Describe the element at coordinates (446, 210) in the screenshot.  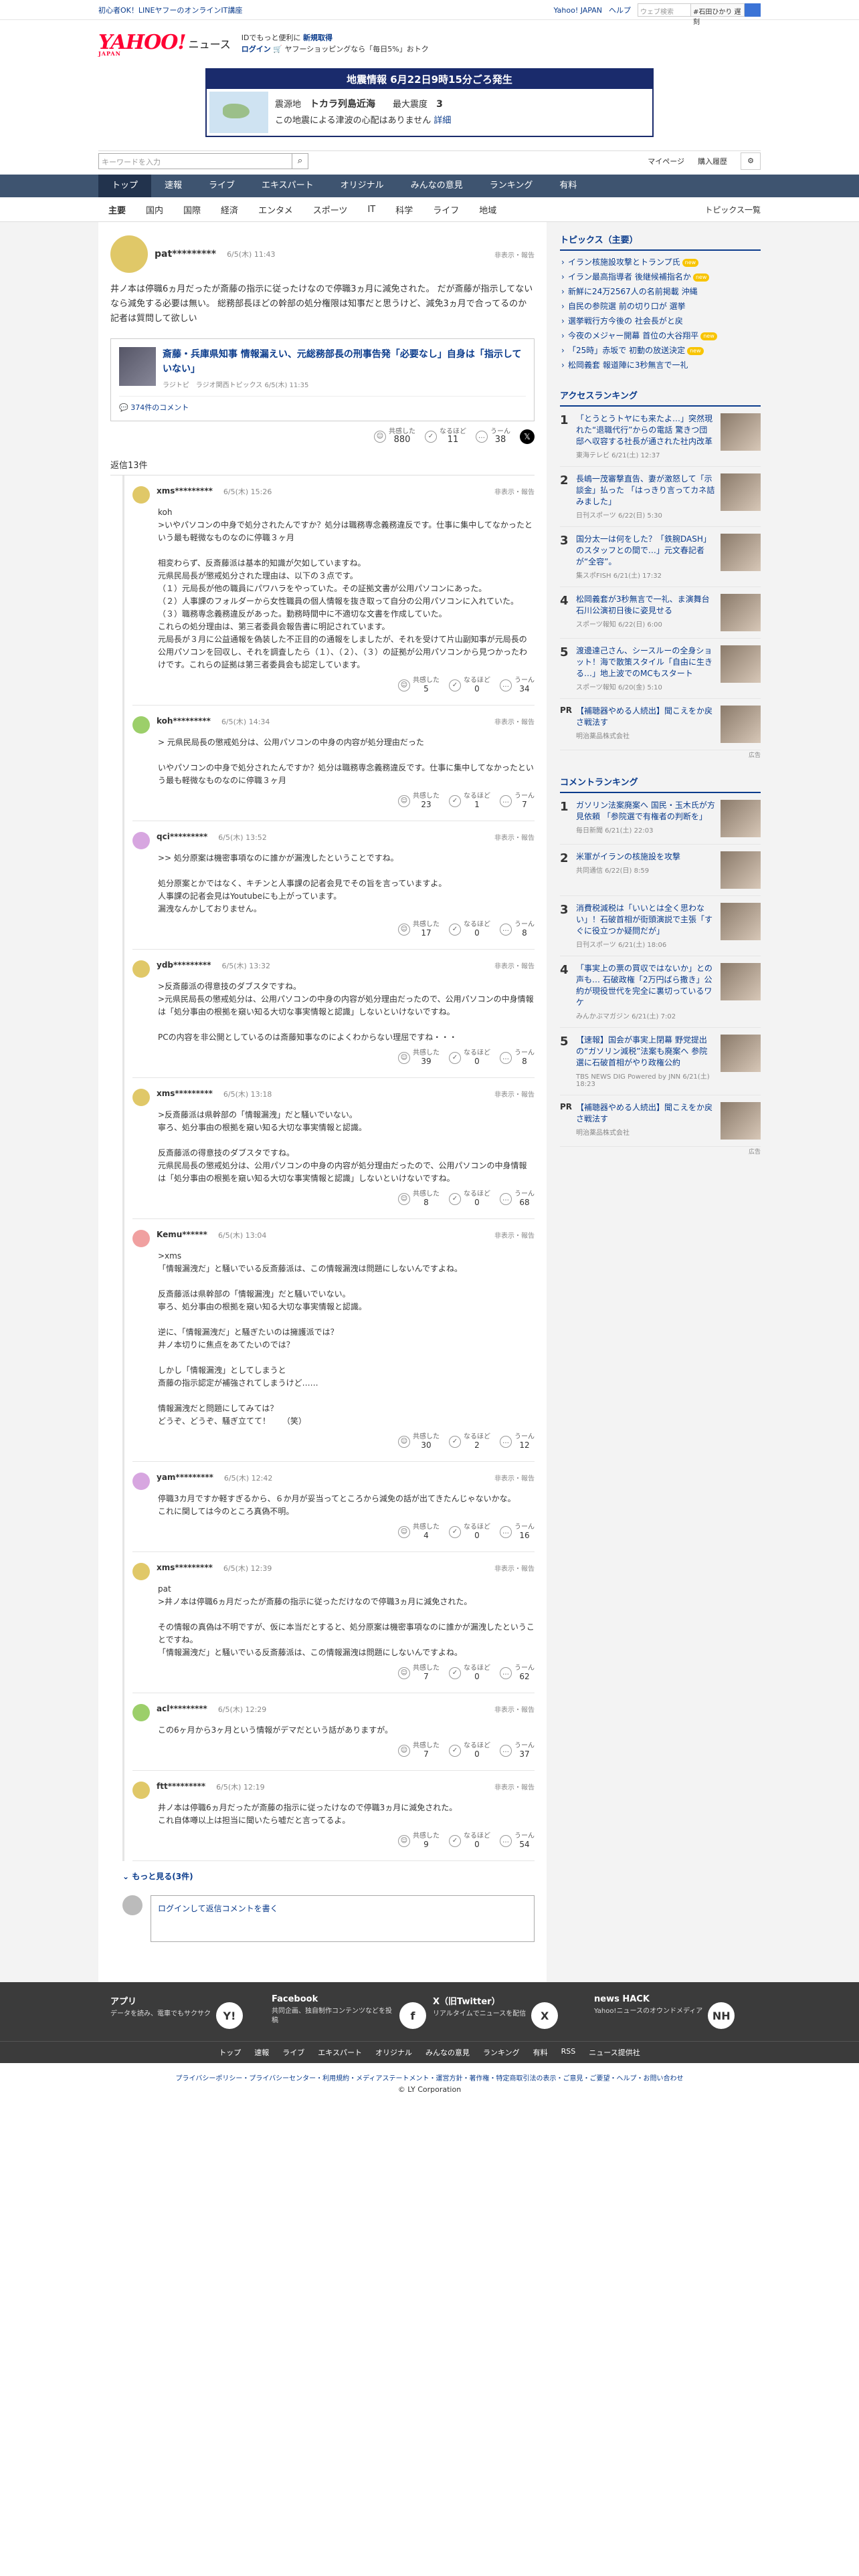
I see `cat-life: ライフ` at that location.